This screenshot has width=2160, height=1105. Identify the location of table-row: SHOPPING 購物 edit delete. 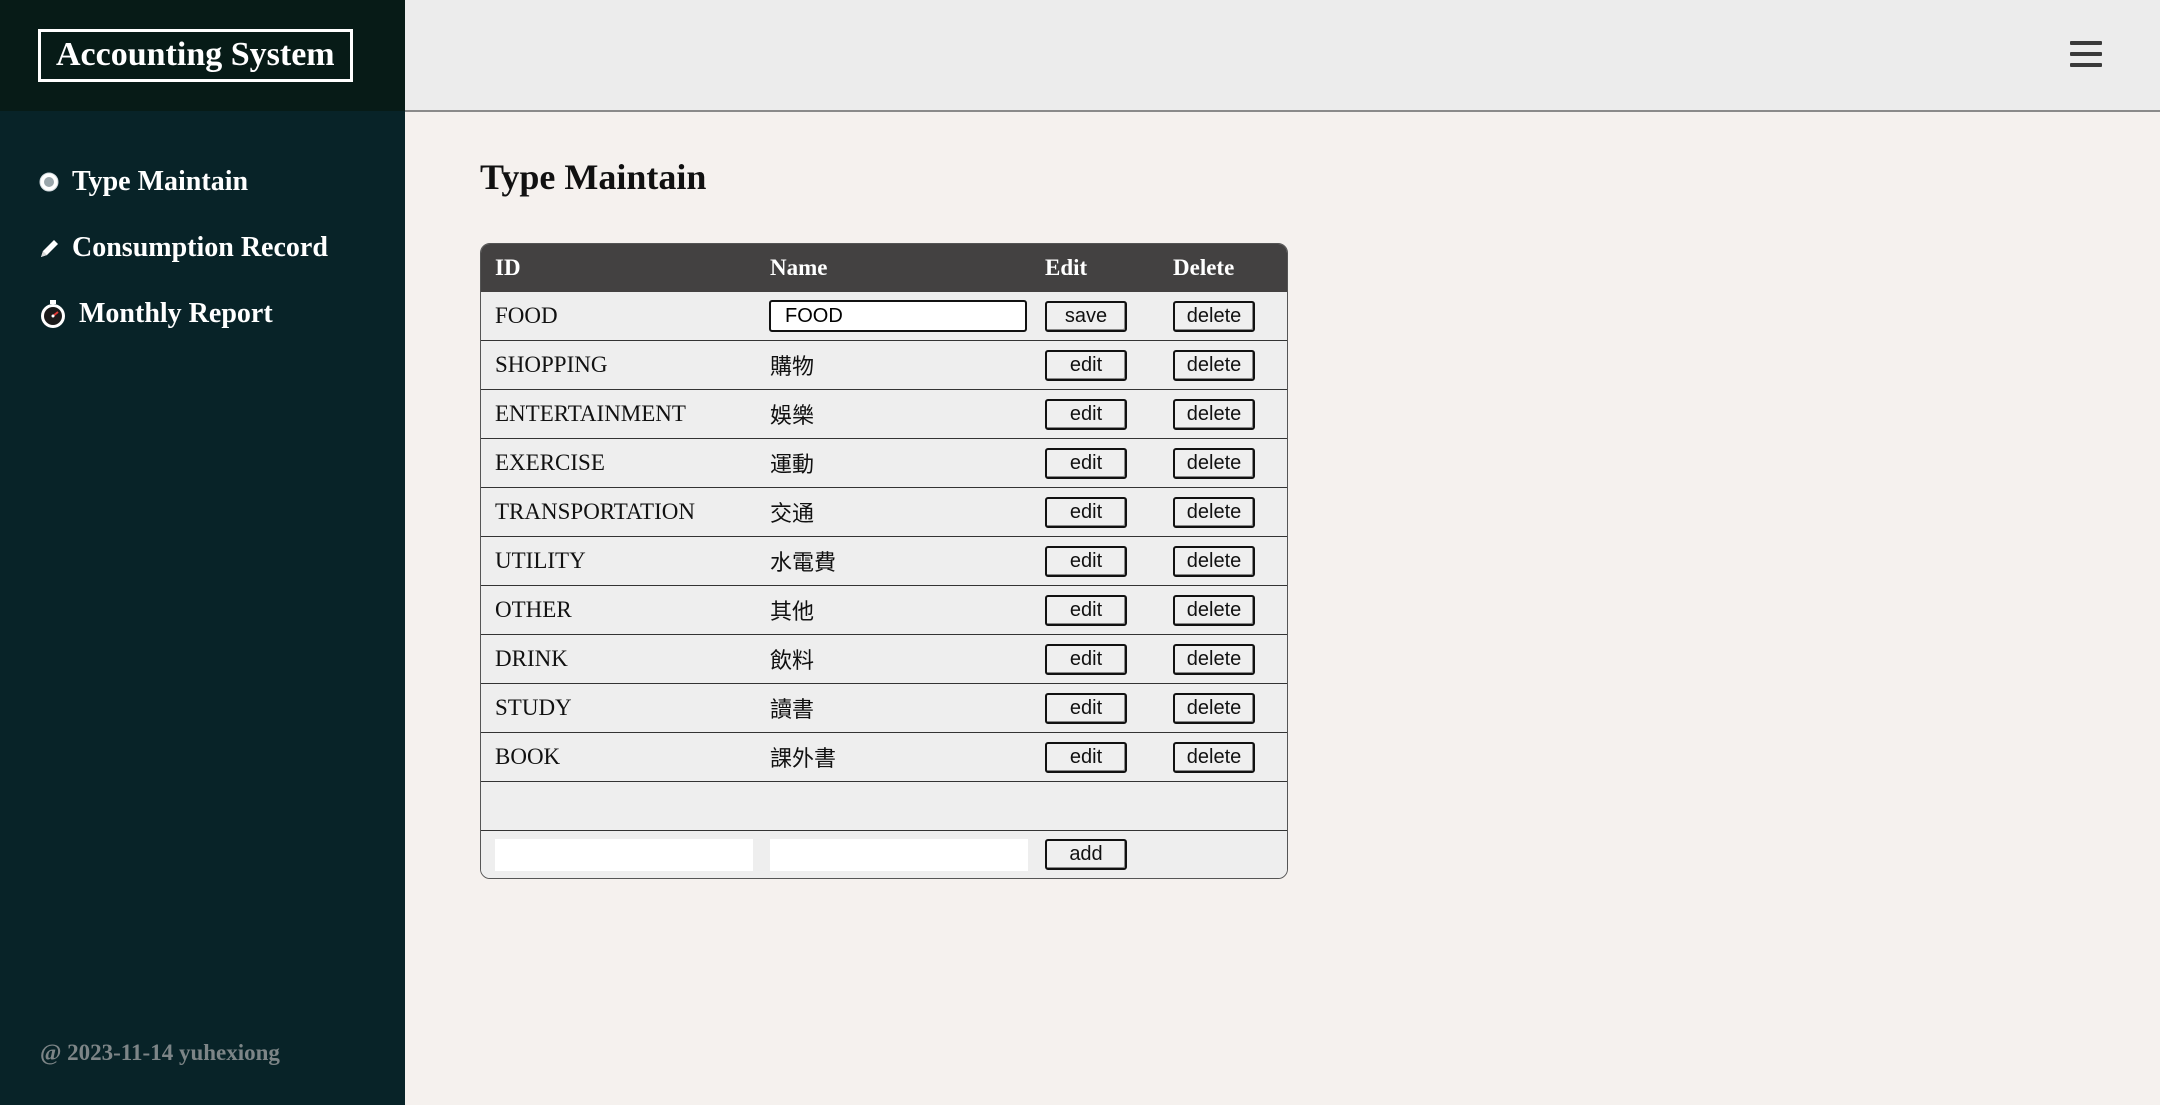
(884, 365).